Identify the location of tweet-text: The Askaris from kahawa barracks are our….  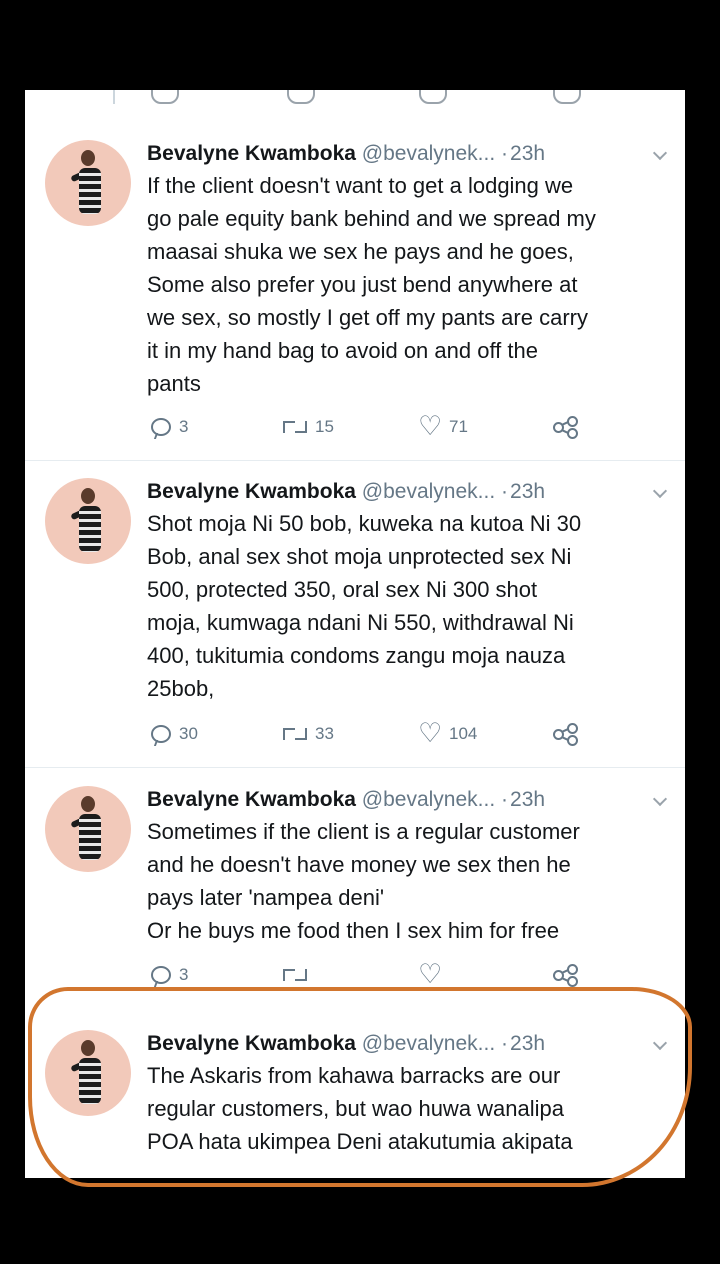
(360, 1108).